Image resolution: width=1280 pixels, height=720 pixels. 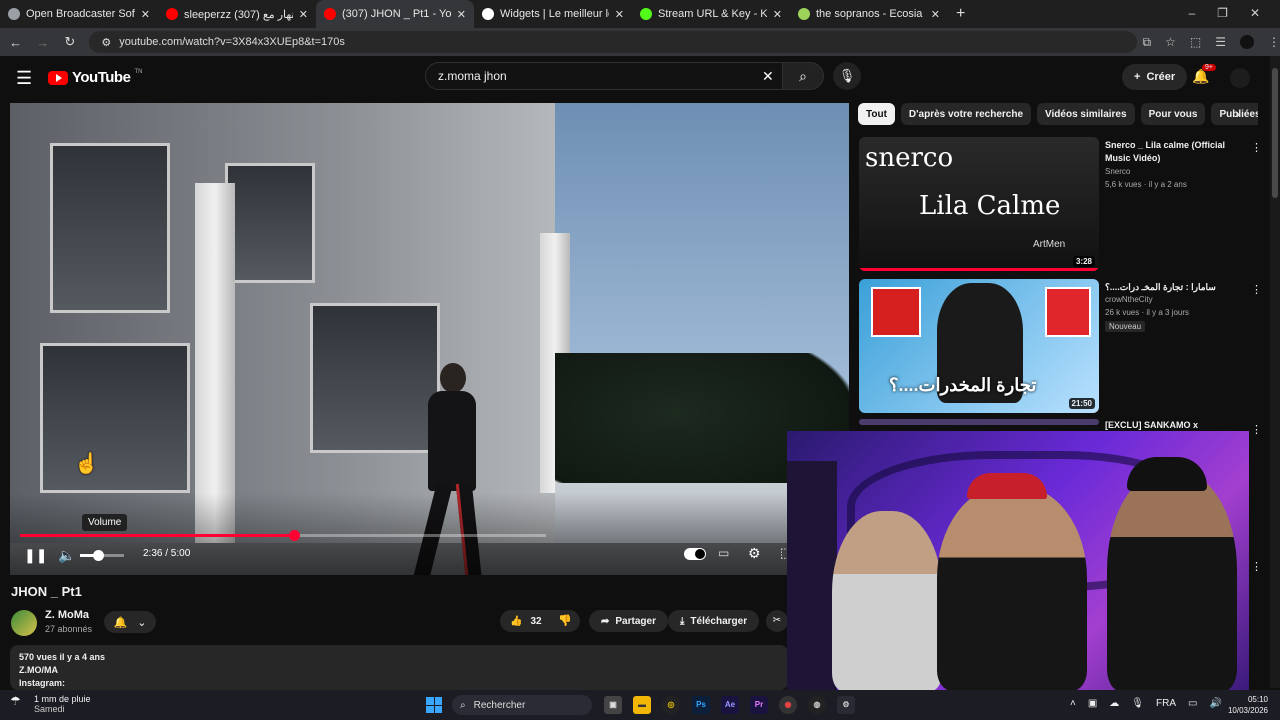 What do you see at coordinates (66, 555) in the screenshot?
I see `volume-icon: 🔈` at bounding box center [66, 555].